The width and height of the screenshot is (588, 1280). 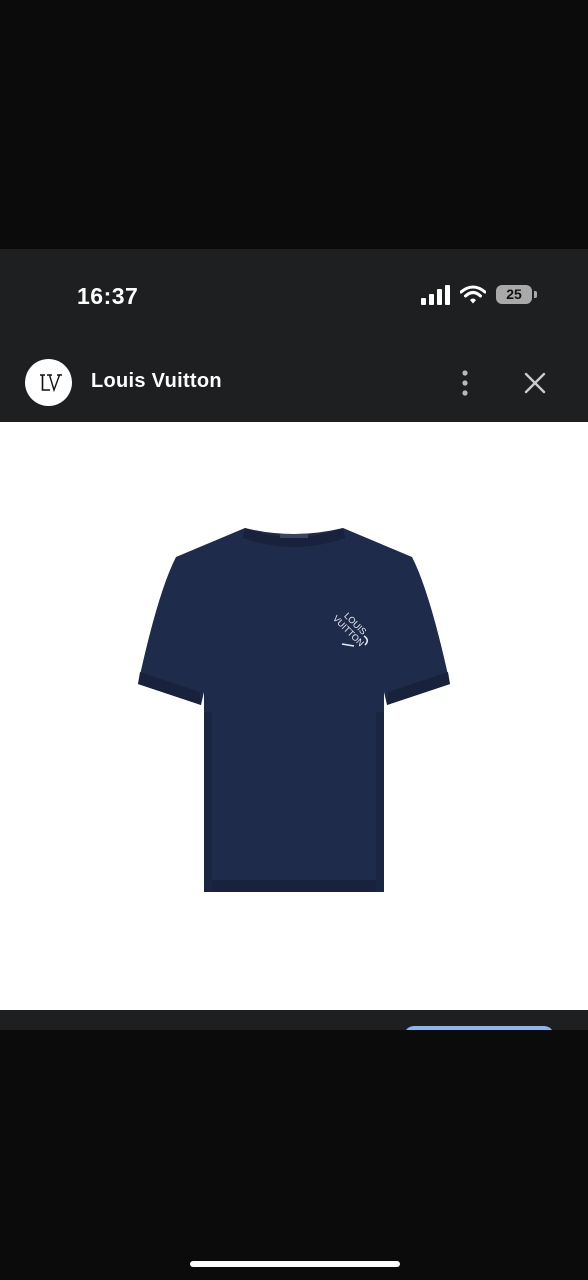 I want to click on more-options-button, so click(x=465, y=383).